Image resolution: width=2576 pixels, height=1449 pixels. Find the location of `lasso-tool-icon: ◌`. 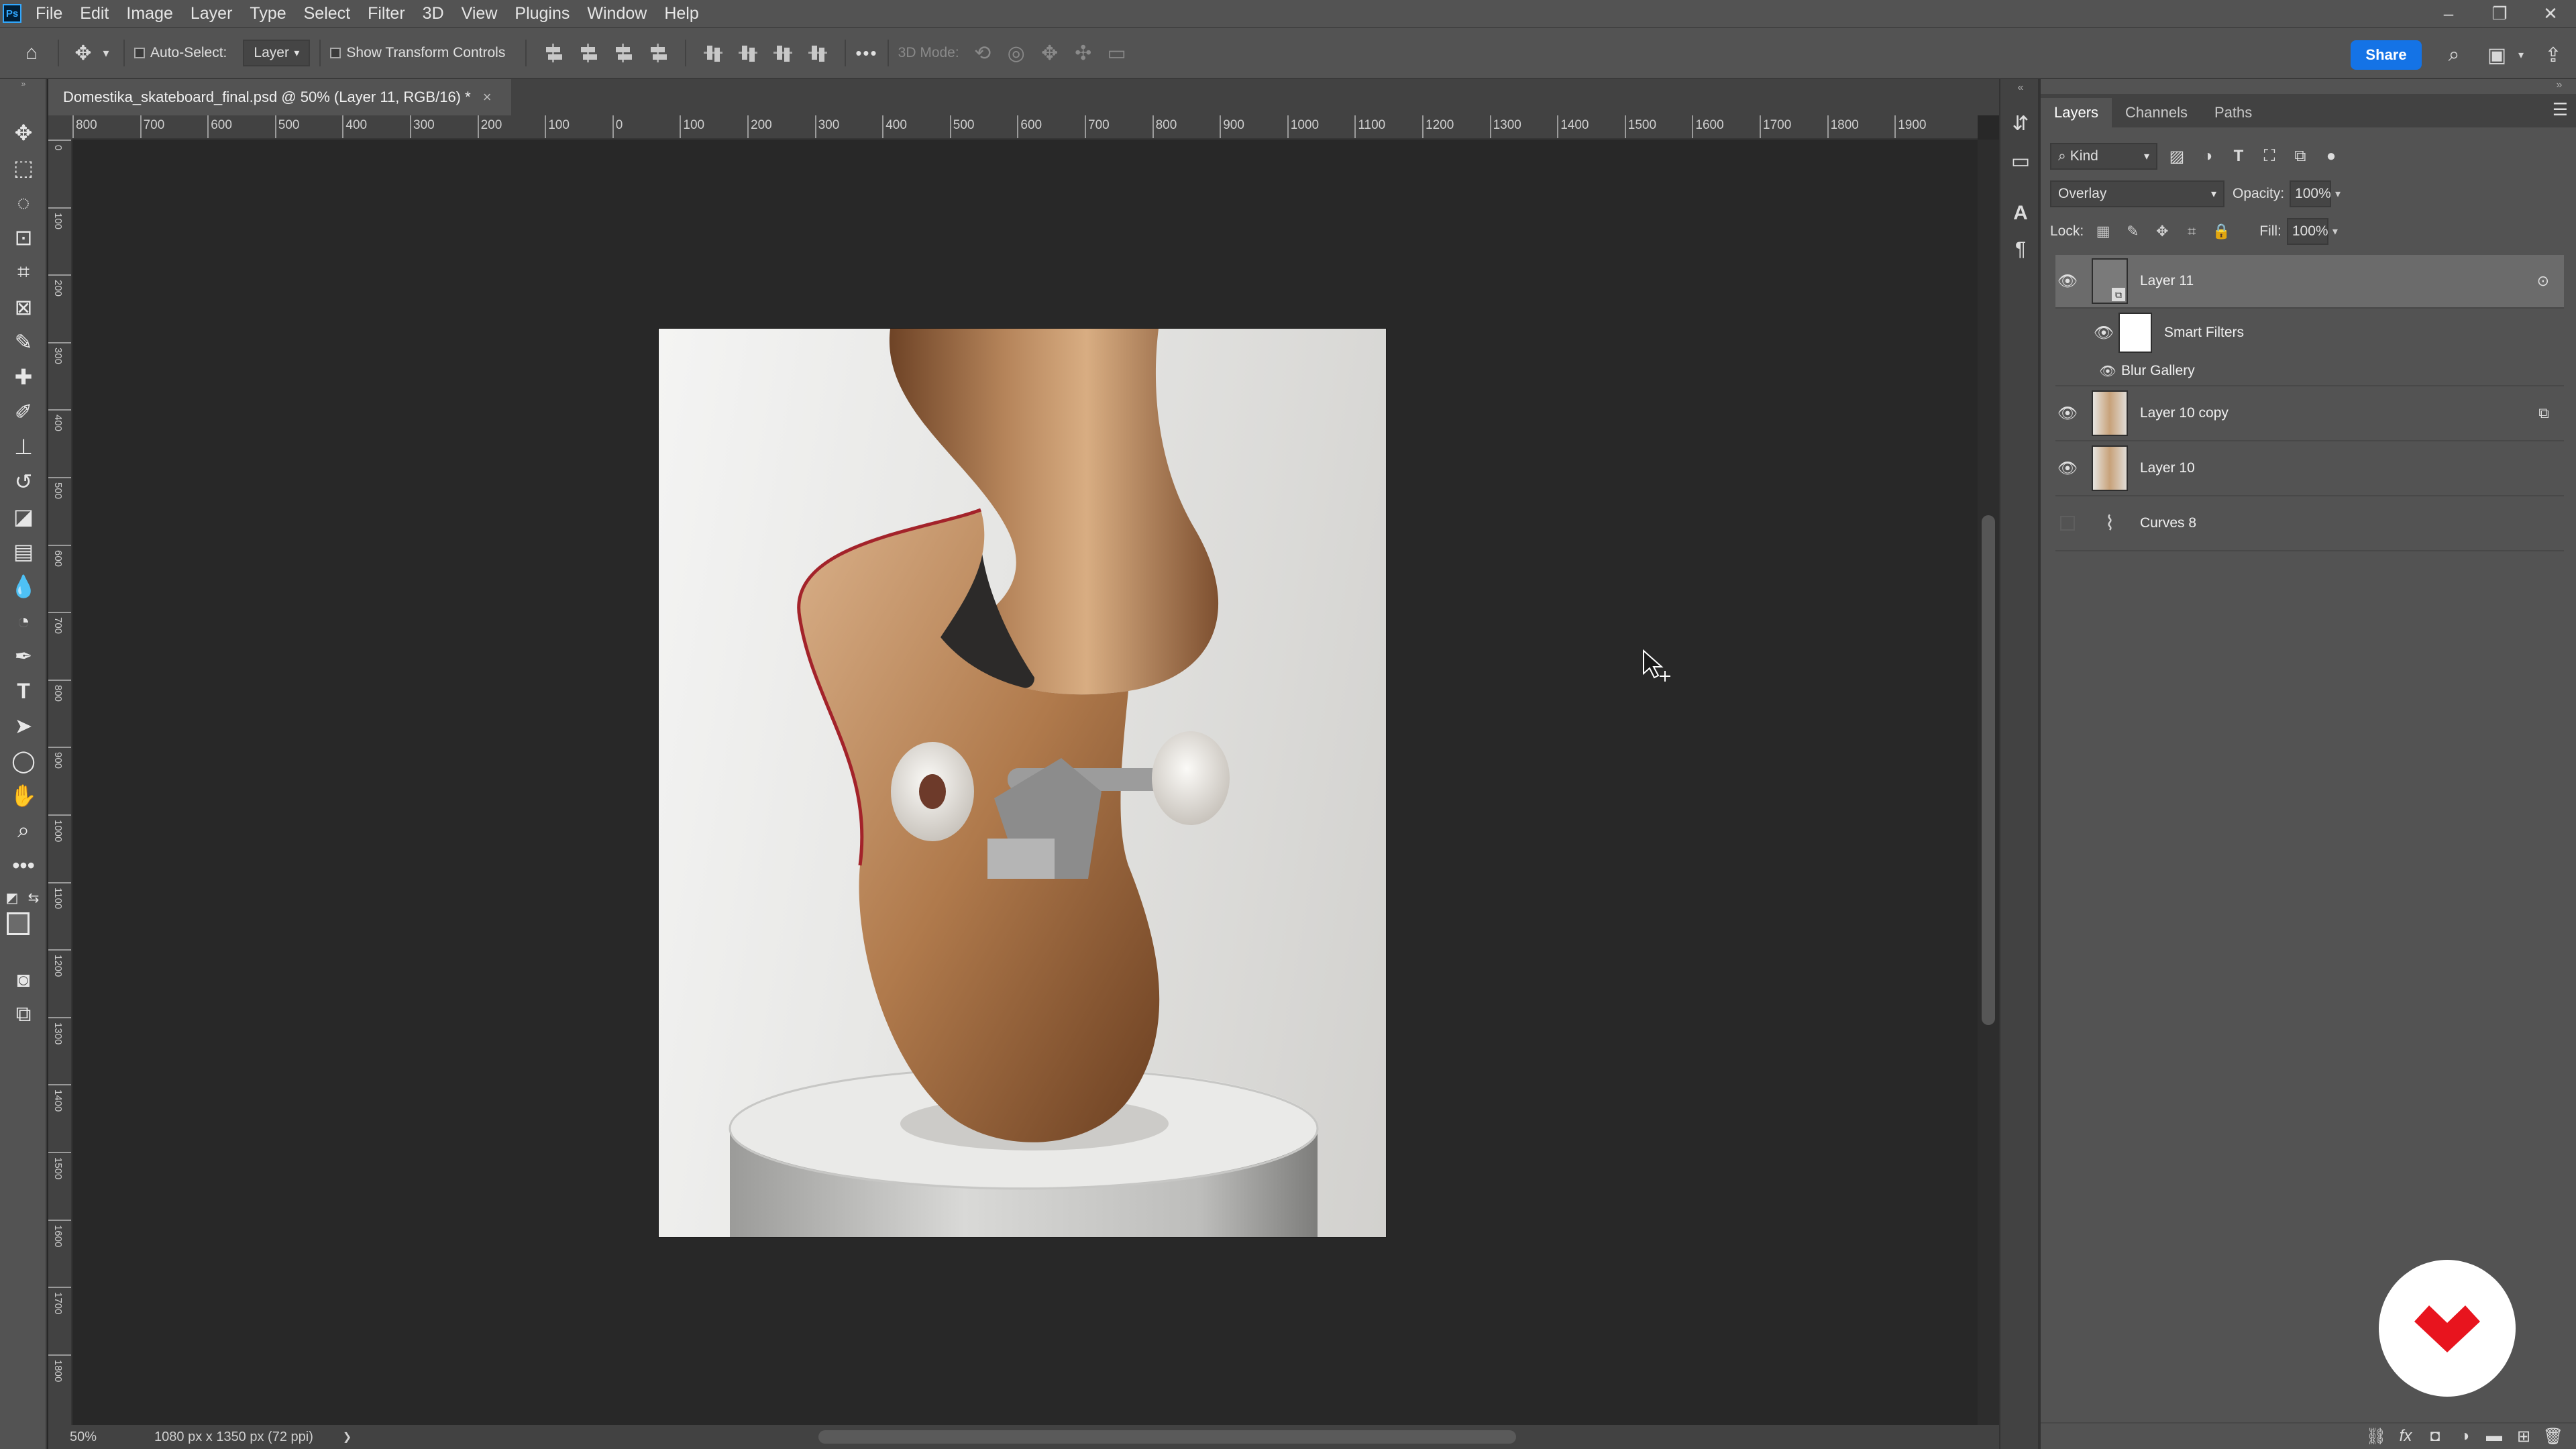

lasso-tool-icon: ◌ is located at coordinates (23, 202).